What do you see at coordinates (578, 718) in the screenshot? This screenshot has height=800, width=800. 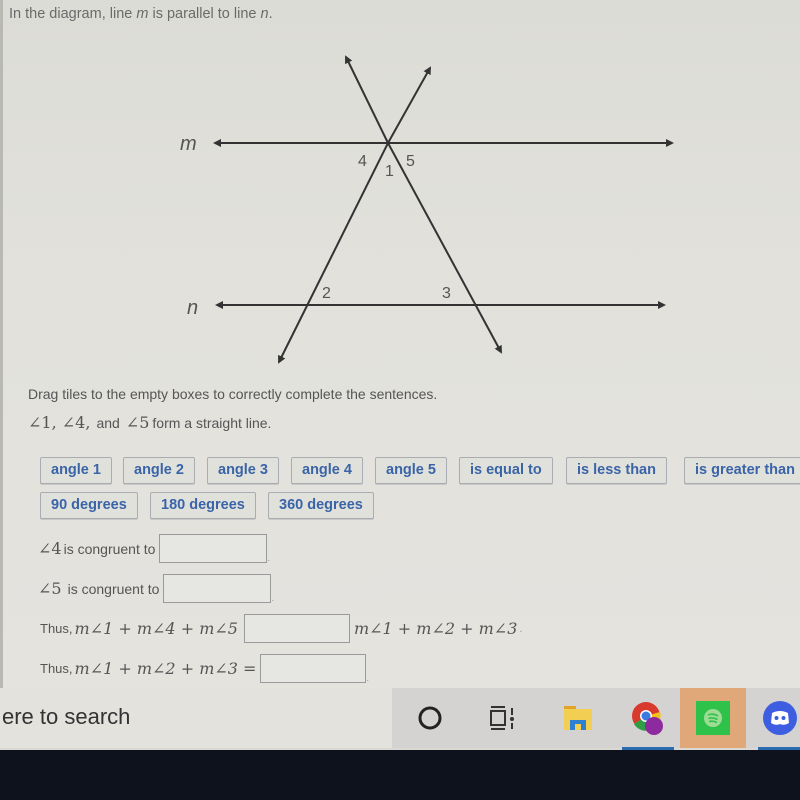 I see `file-explorer-icon` at bounding box center [578, 718].